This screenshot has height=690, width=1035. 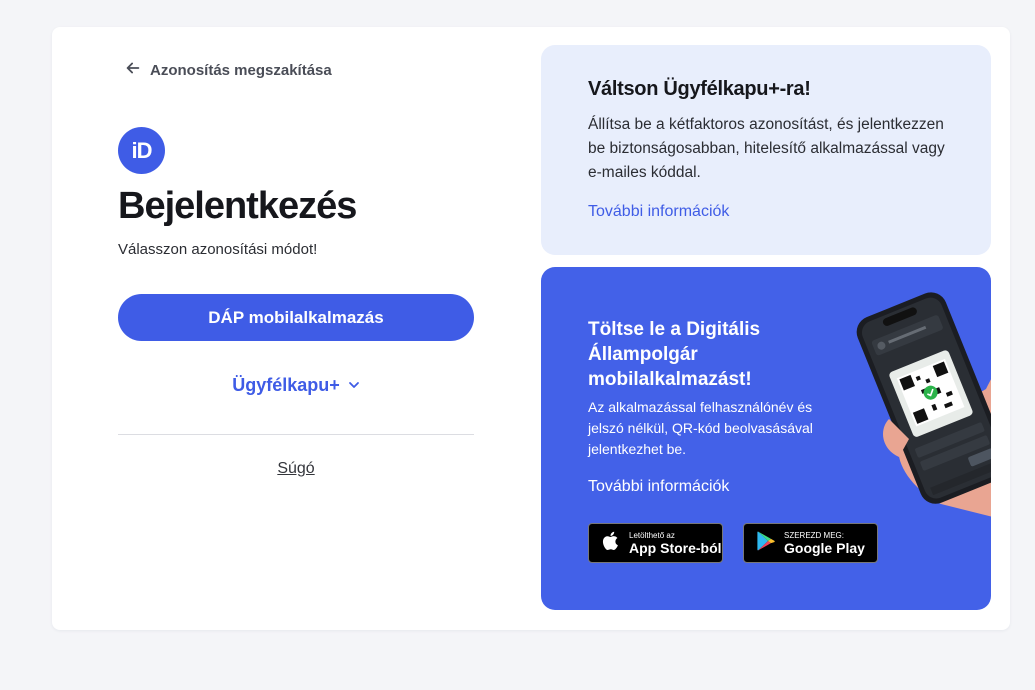 What do you see at coordinates (296, 434) in the screenshot?
I see `divider` at bounding box center [296, 434].